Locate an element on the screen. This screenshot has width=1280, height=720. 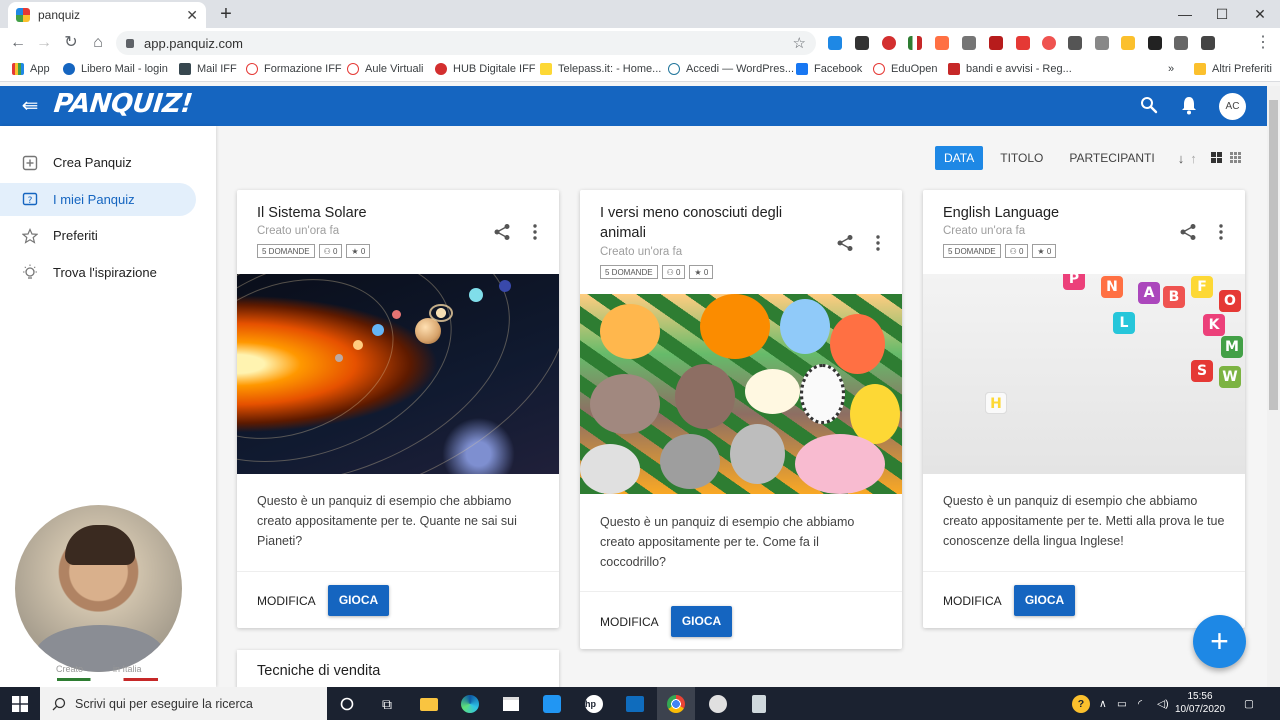
bookmark-item: Libero Mail - login is located at coordinates (115, 69).